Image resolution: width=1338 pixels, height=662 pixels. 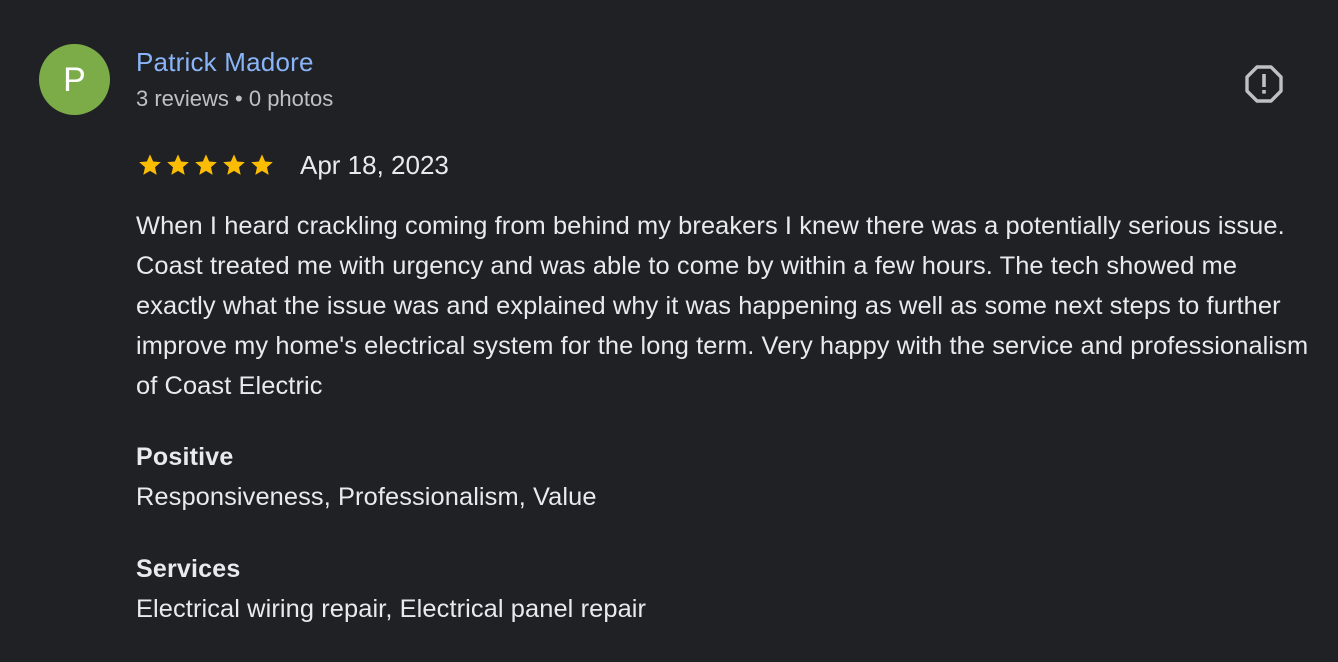 What do you see at coordinates (188, 569) in the screenshot?
I see `services-title: Services` at bounding box center [188, 569].